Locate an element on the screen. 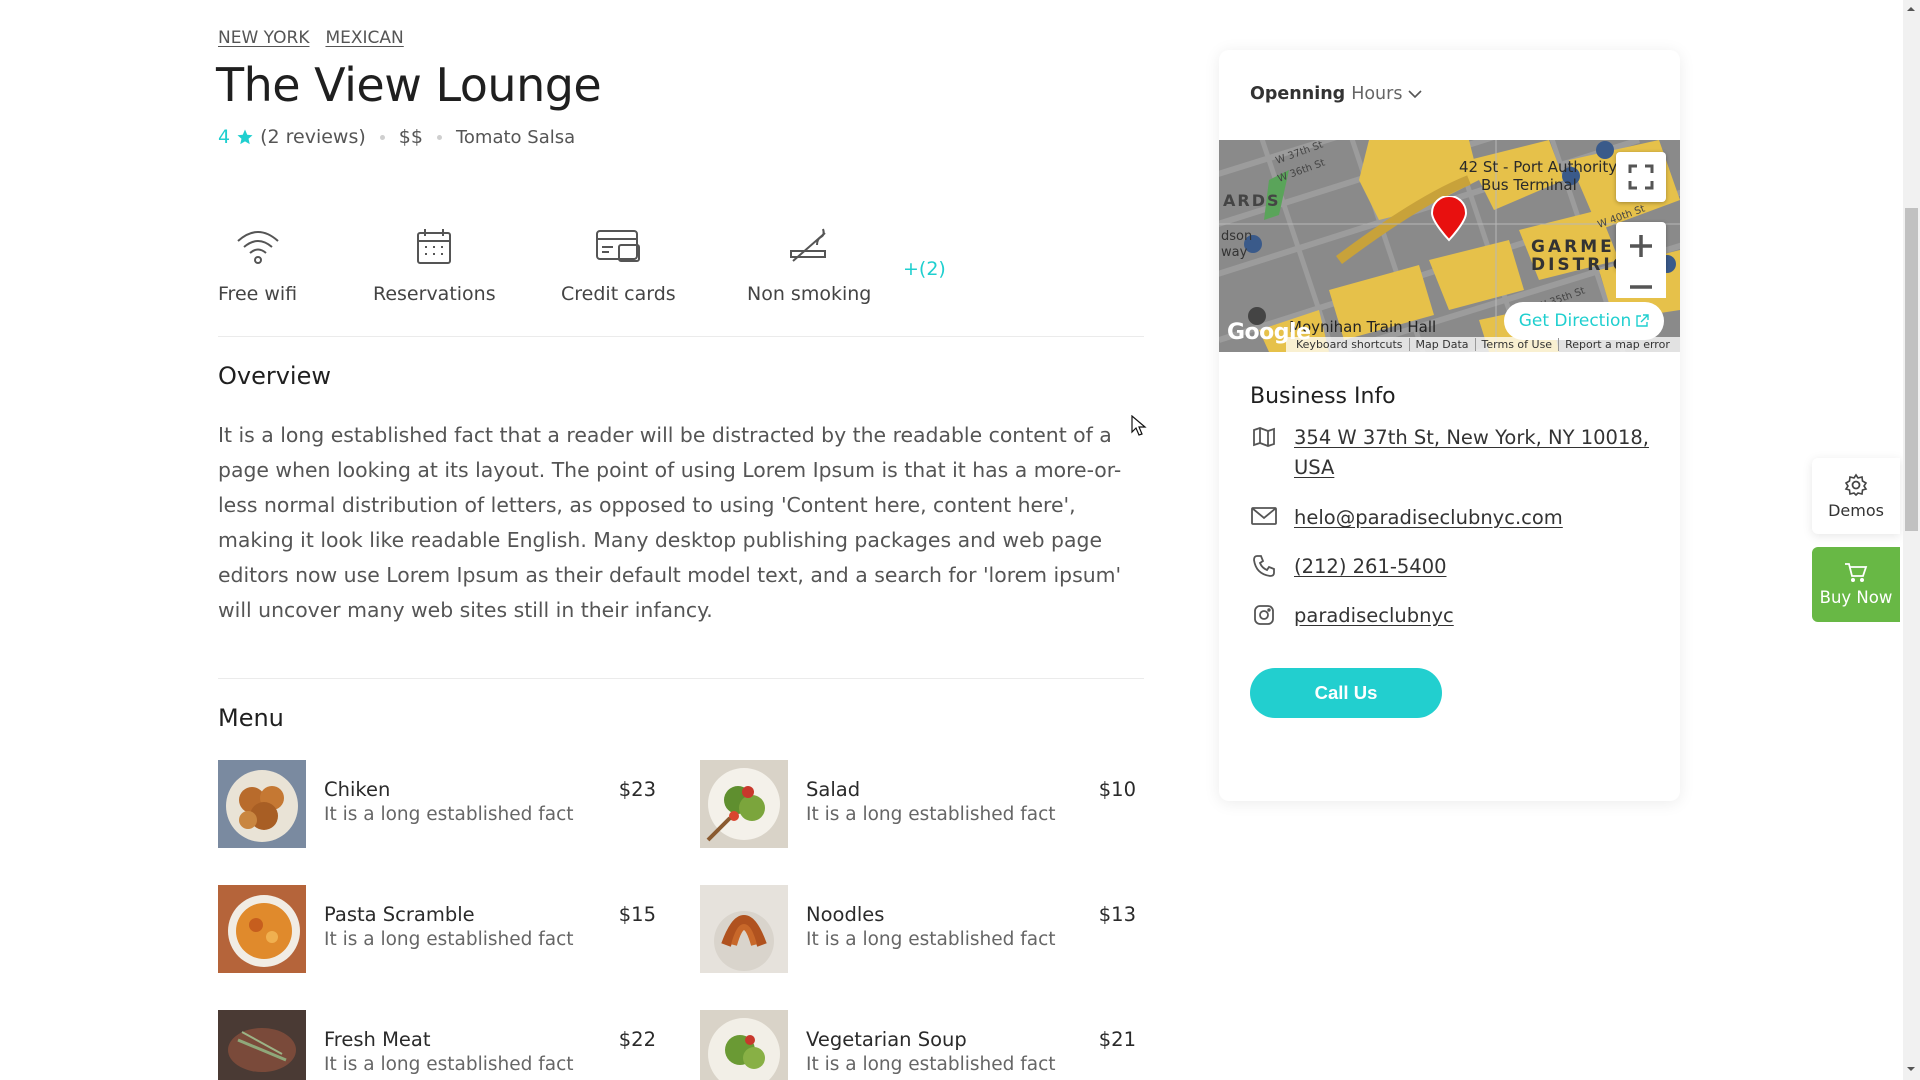  opening-hours-toggle: Openning Hours is located at coordinates (1336, 94).